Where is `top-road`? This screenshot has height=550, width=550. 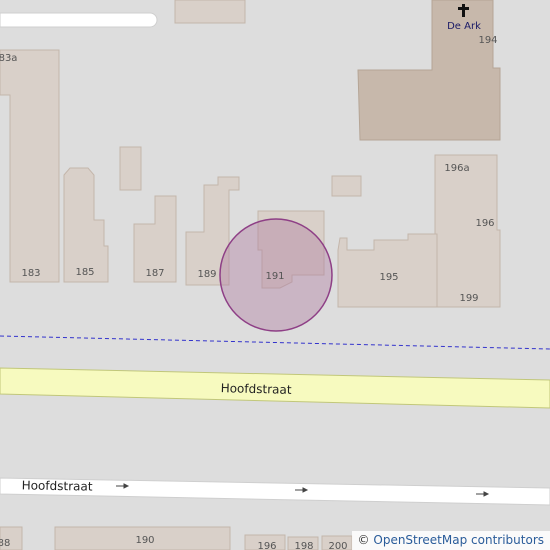
top-road is located at coordinates (79, 20).